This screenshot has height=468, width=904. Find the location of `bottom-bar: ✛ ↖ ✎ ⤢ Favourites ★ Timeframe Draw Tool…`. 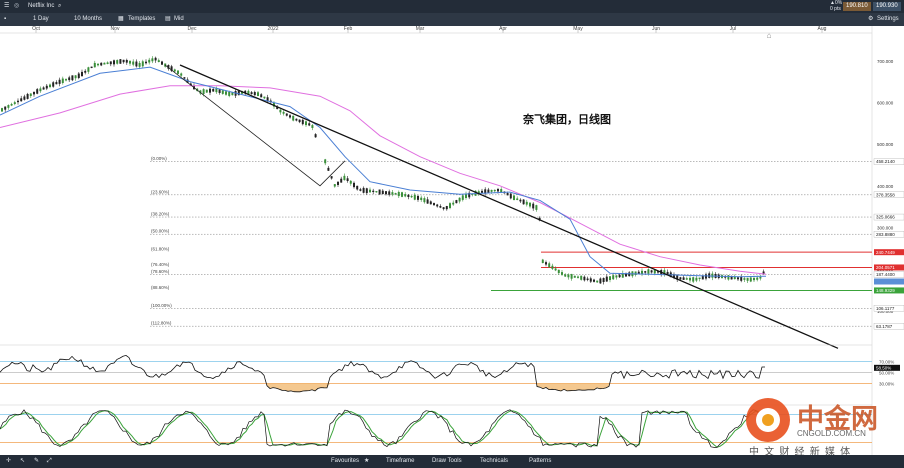

bottom-bar: ✛ ↖ ✎ ⤢ Favourites ★ Timeframe Draw Tool… is located at coordinates (452, 461).